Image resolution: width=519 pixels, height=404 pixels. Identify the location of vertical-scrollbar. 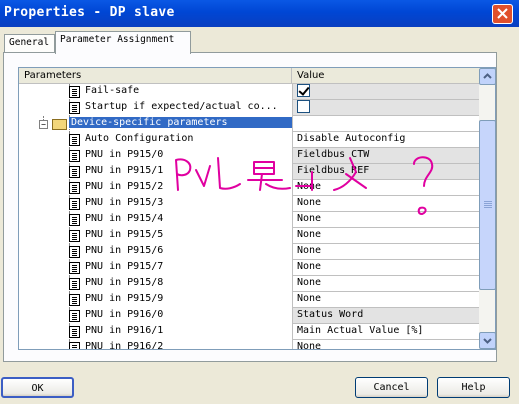
(487, 208).